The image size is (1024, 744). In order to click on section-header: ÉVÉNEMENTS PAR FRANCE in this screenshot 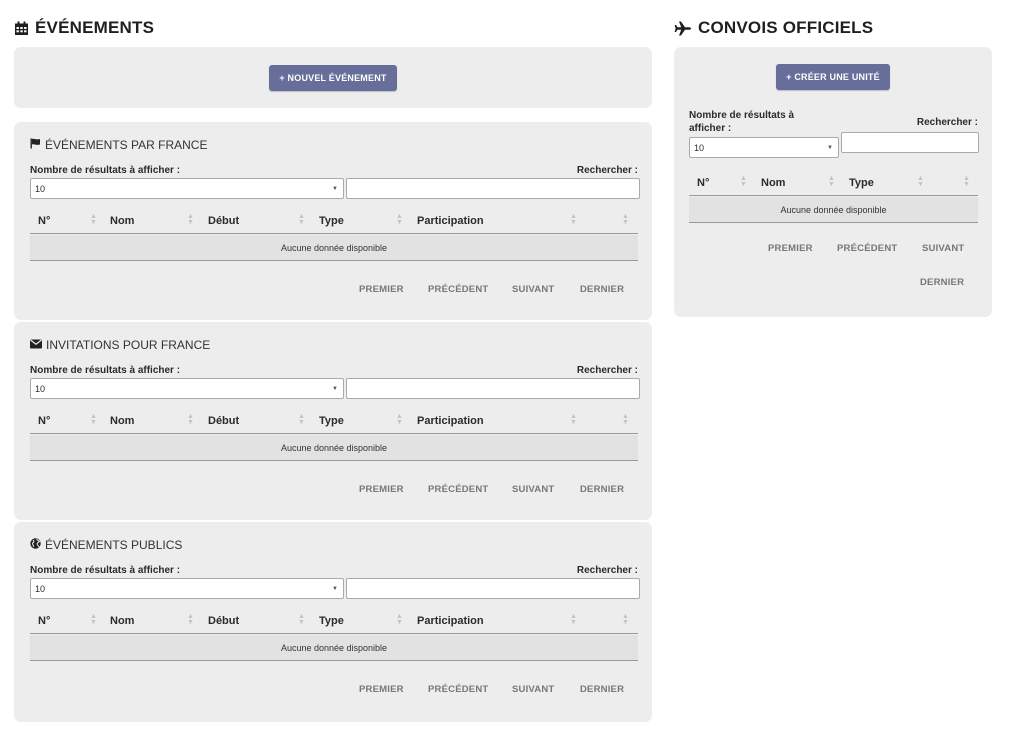, I will do `click(118, 145)`.